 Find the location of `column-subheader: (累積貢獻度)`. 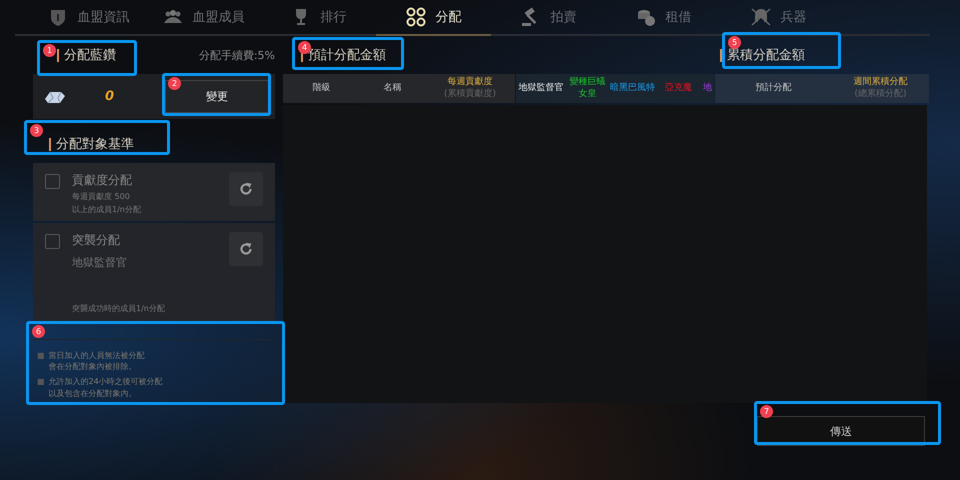

column-subheader: (累積貢獻度) is located at coordinates (470, 94).